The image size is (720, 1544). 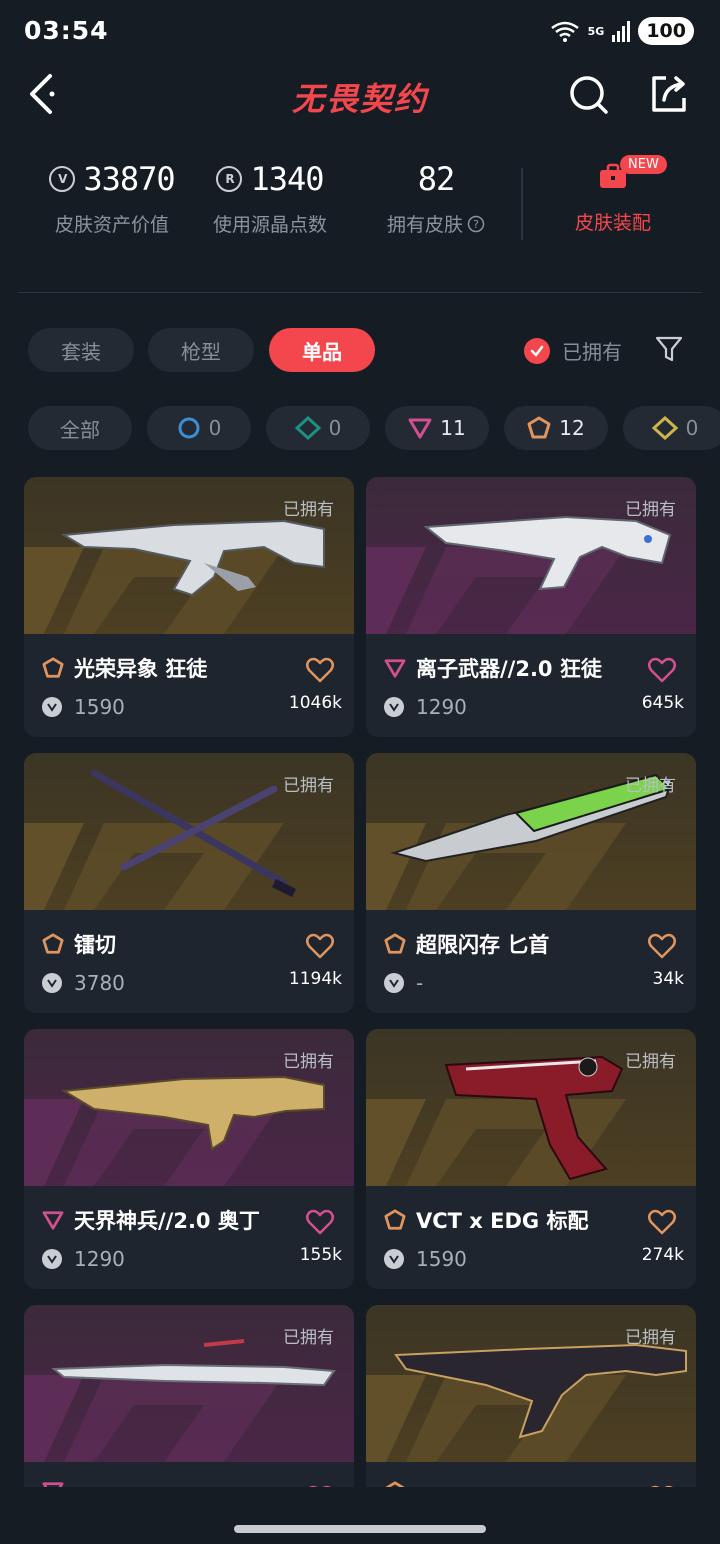 What do you see at coordinates (374, 428) in the screenshot?
I see `tier-chips: 全部 0 0 11 12 0` at bounding box center [374, 428].